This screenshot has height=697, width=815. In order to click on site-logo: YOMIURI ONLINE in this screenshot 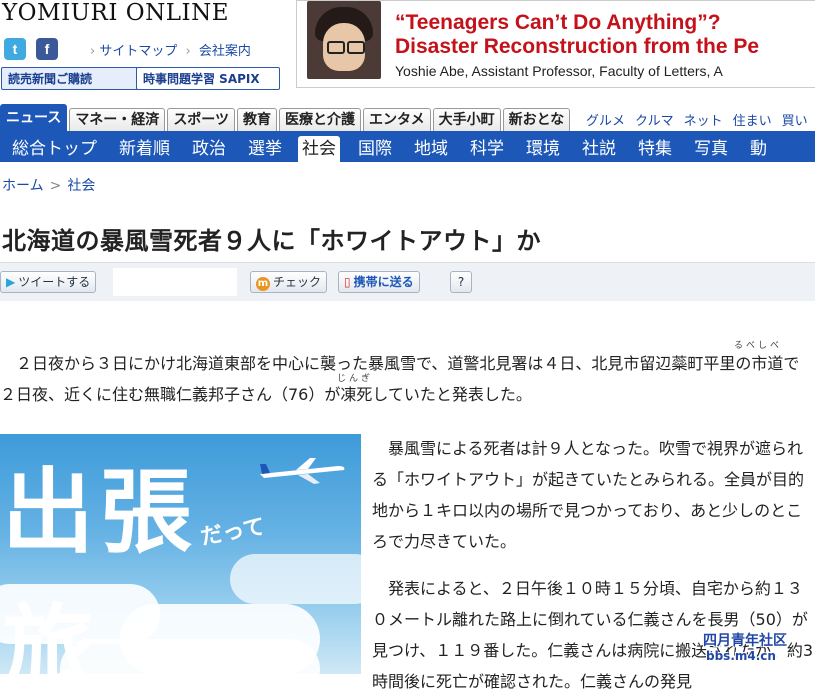, I will do `click(115, 13)`.